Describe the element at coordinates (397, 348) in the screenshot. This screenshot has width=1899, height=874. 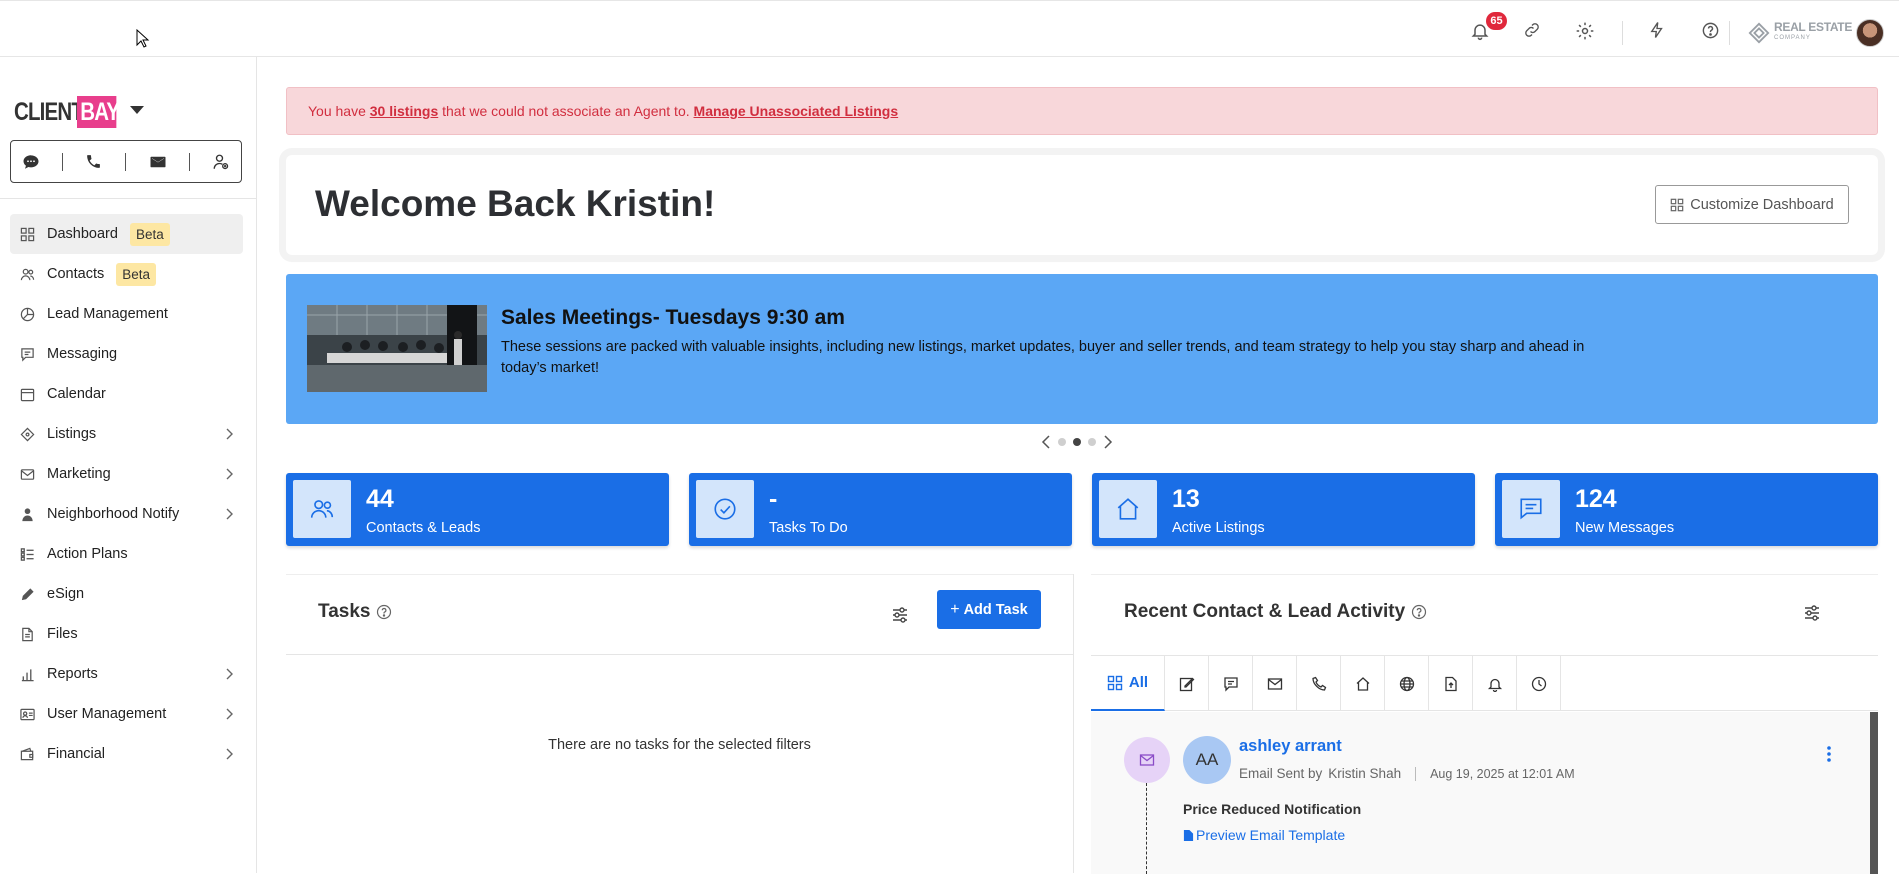
I see `meeting-photo` at that location.